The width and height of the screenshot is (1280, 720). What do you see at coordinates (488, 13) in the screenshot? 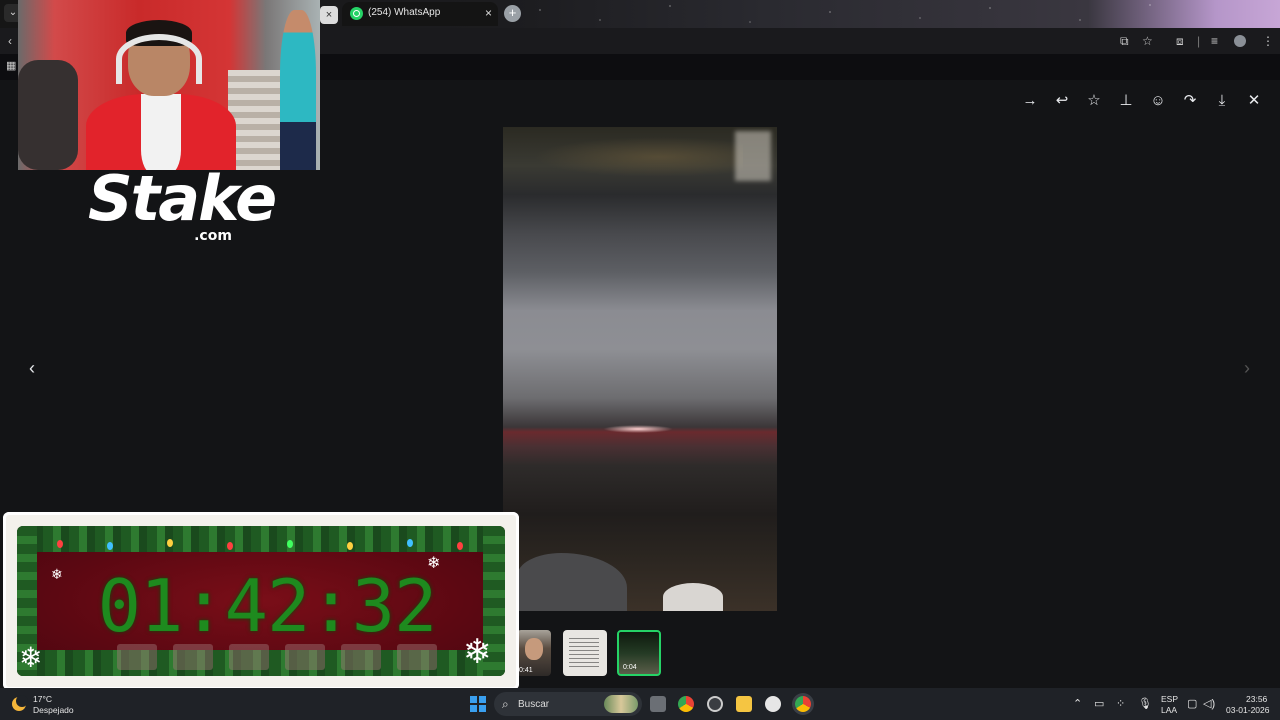
I see `tab-close-button: ×` at bounding box center [488, 13].